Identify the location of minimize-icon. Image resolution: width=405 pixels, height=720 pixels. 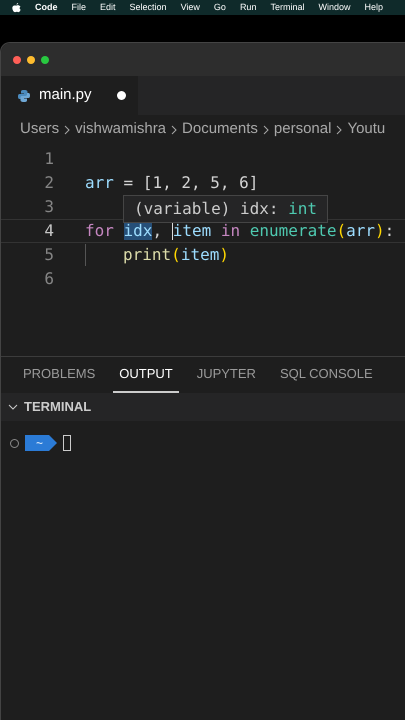
(31, 60).